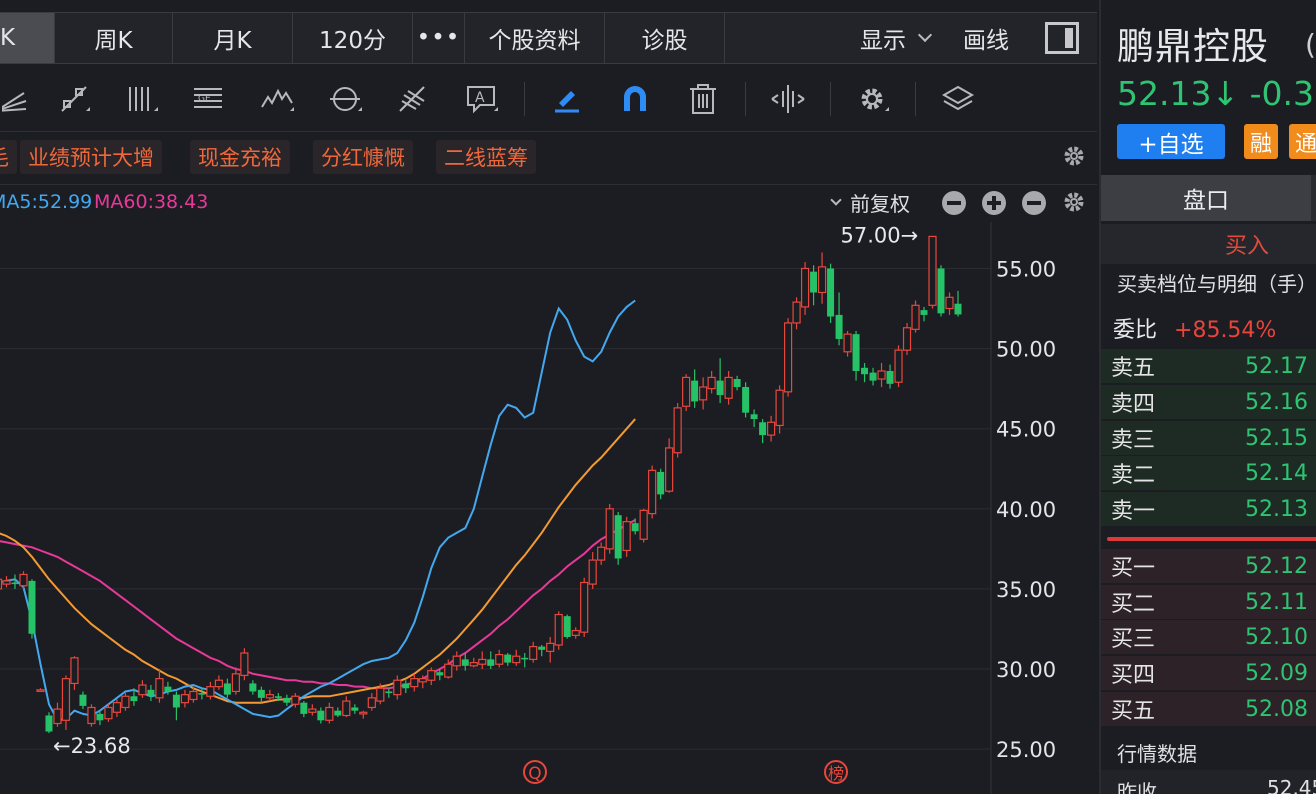  I want to click on level-price: 52.17, so click(1276, 366).